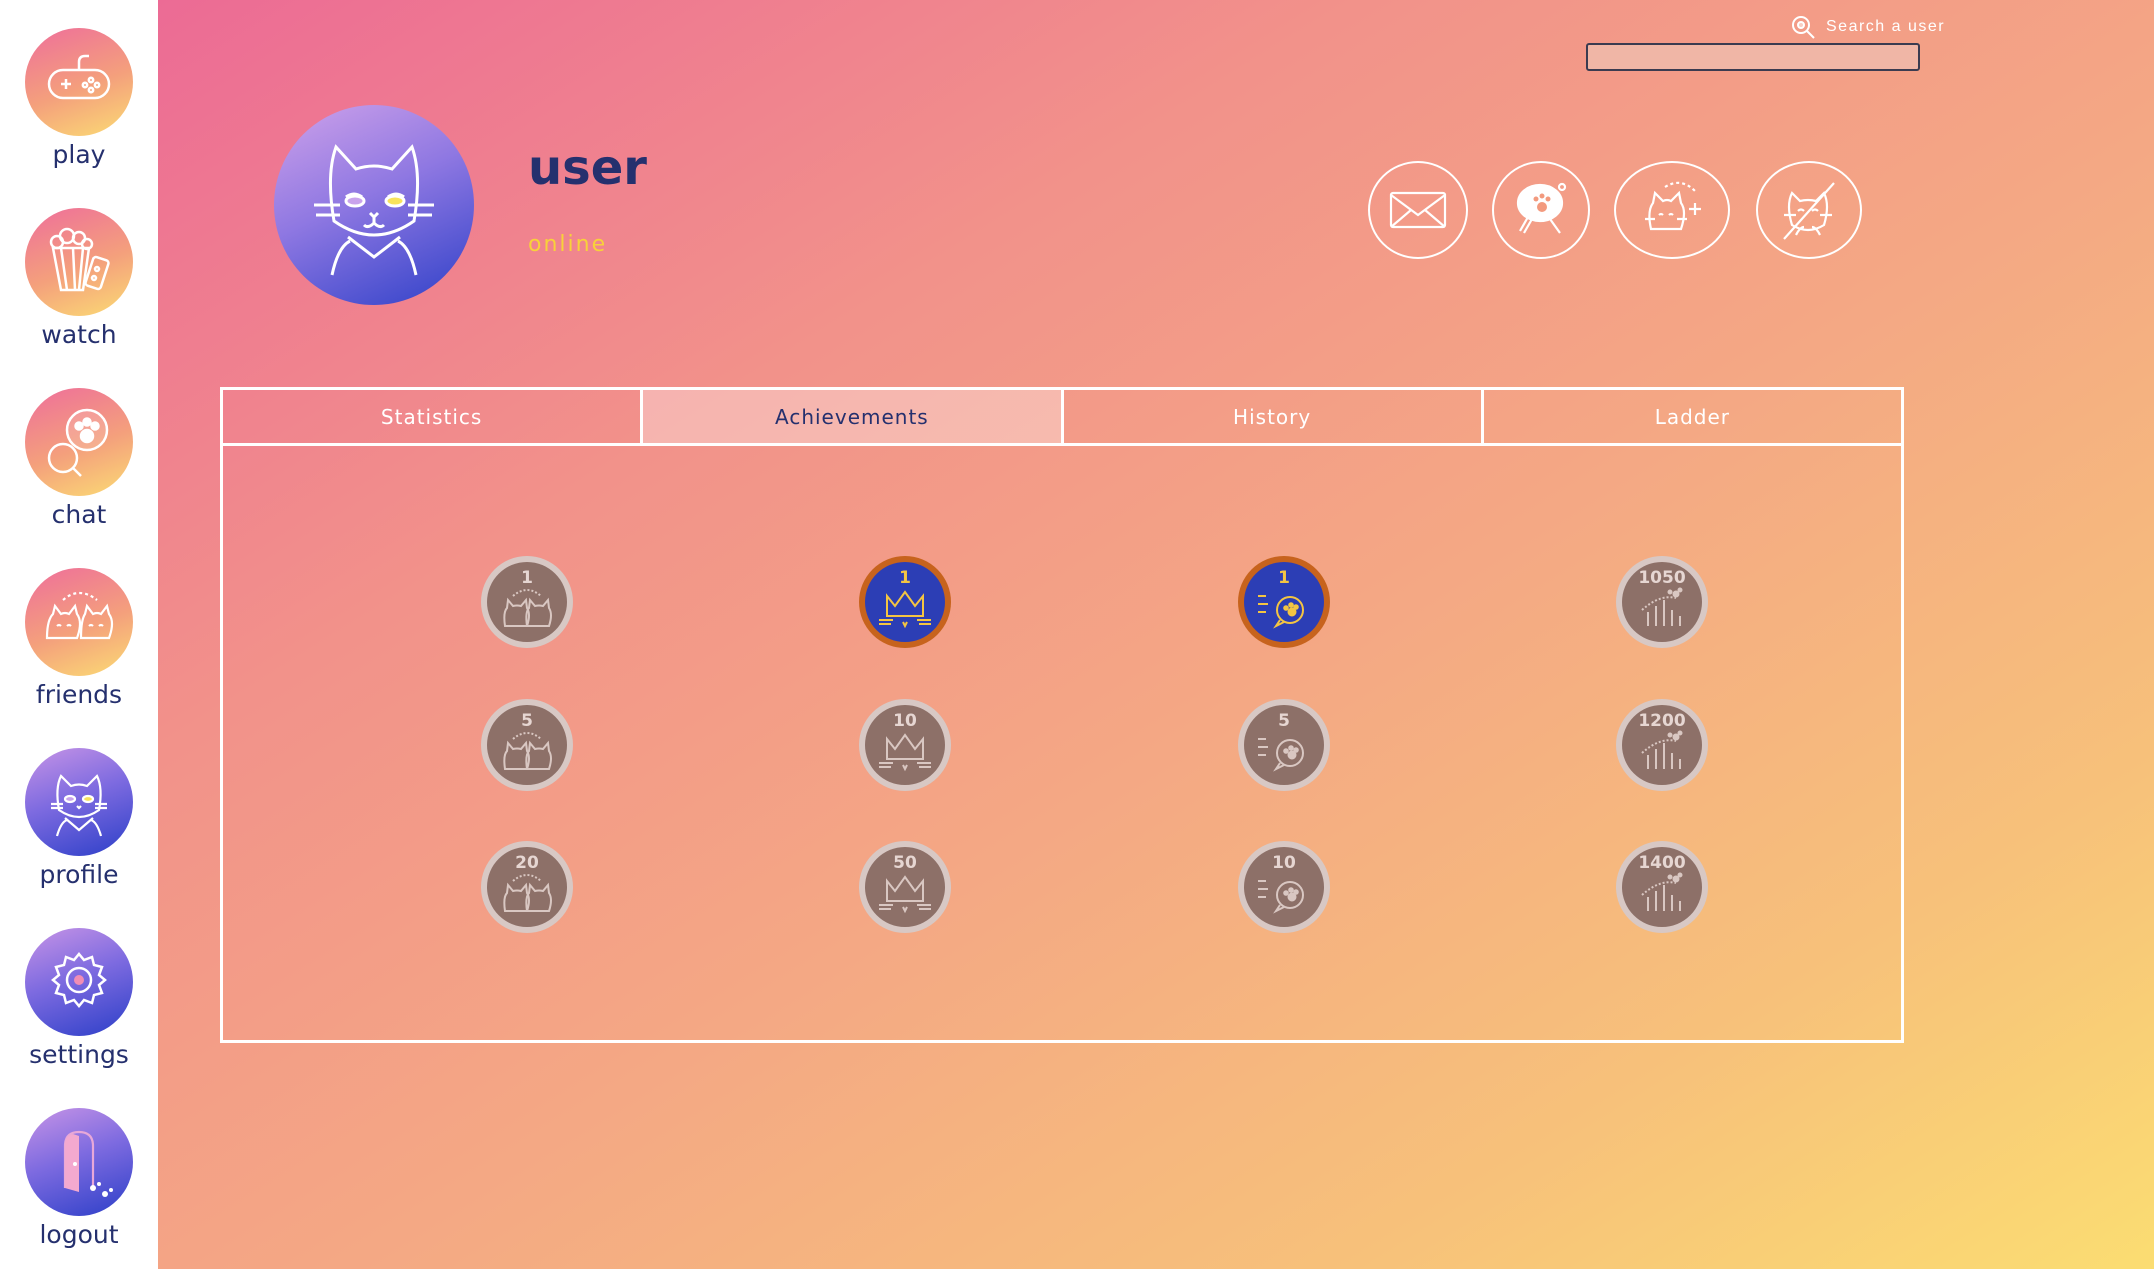 The height and width of the screenshot is (1269, 2154). Describe the element at coordinates (79, 262) in the screenshot. I see `popcorn-icon` at that location.